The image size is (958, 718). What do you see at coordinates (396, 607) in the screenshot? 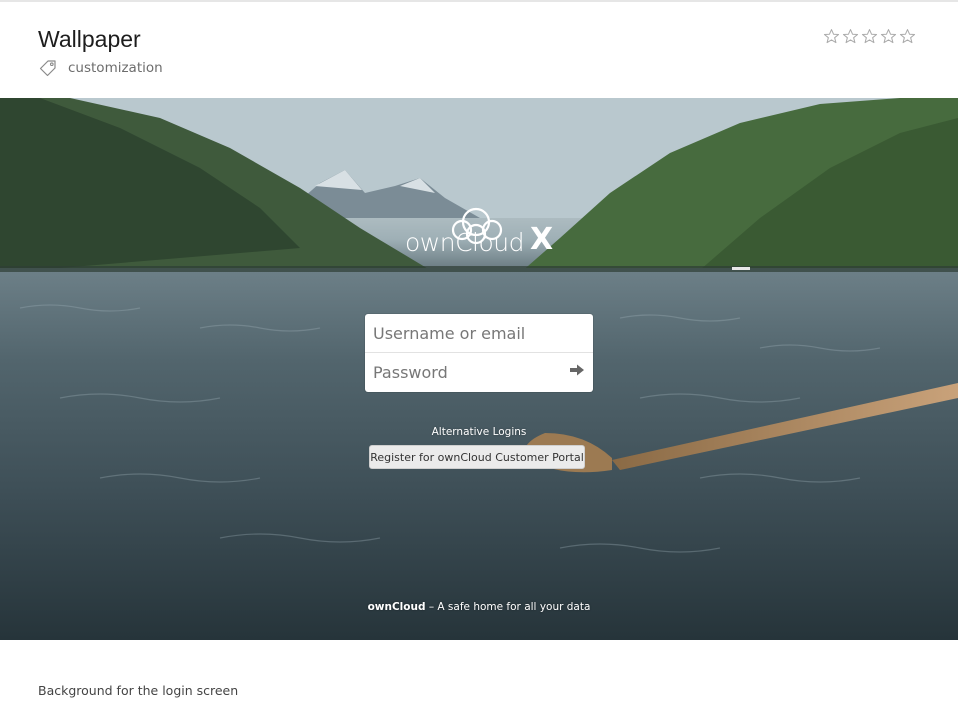
I see `footer-brand: ownCloud` at bounding box center [396, 607].